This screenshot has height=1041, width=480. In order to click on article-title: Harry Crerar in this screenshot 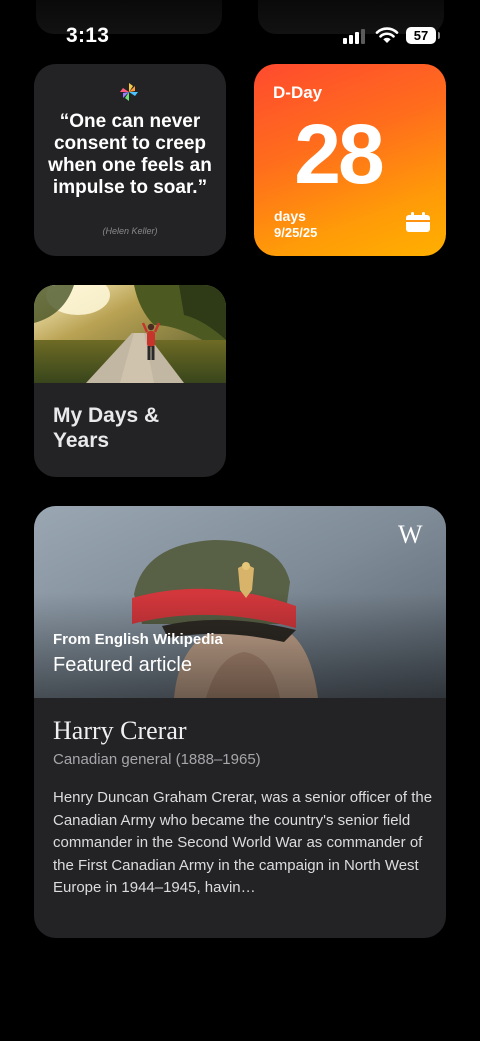, I will do `click(120, 730)`.